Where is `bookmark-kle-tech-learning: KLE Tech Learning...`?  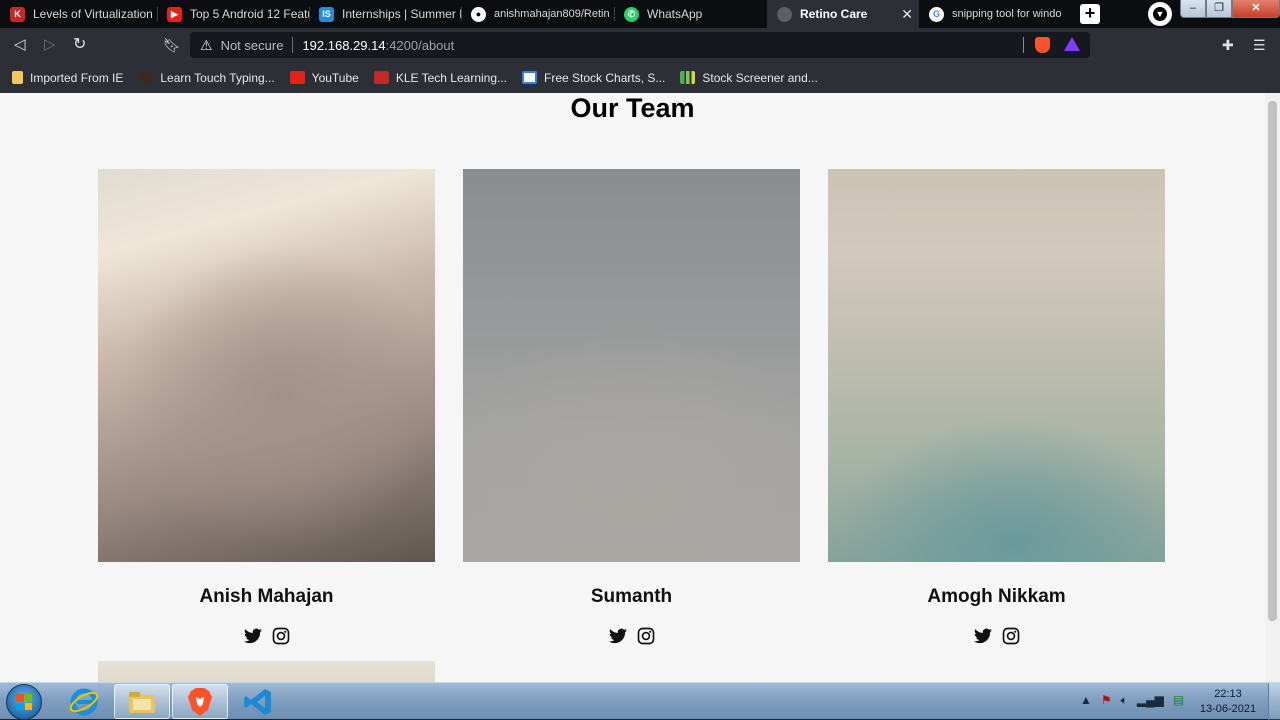 bookmark-kle-tech-learning: KLE Tech Learning... is located at coordinates (440, 78).